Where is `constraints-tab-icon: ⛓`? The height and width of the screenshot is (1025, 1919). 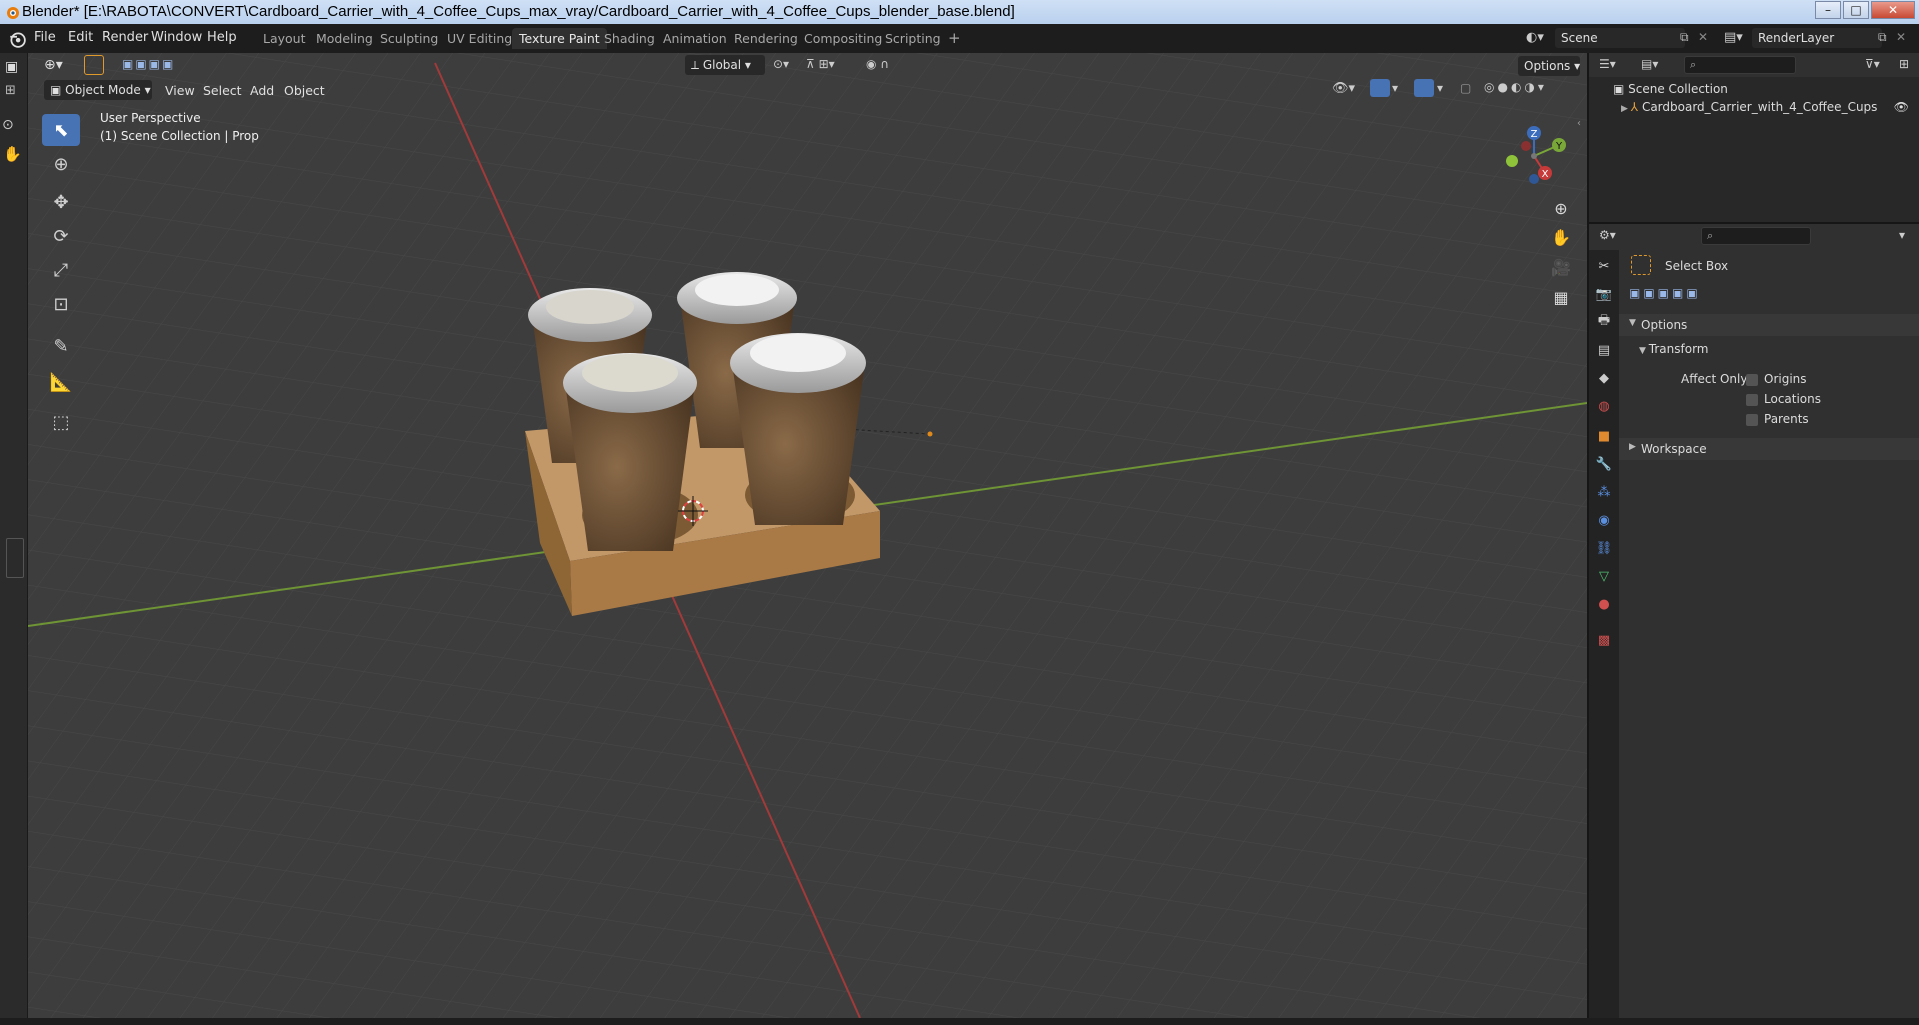
constraints-tab-icon: ⛓ is located at coordinates (1604, 548).